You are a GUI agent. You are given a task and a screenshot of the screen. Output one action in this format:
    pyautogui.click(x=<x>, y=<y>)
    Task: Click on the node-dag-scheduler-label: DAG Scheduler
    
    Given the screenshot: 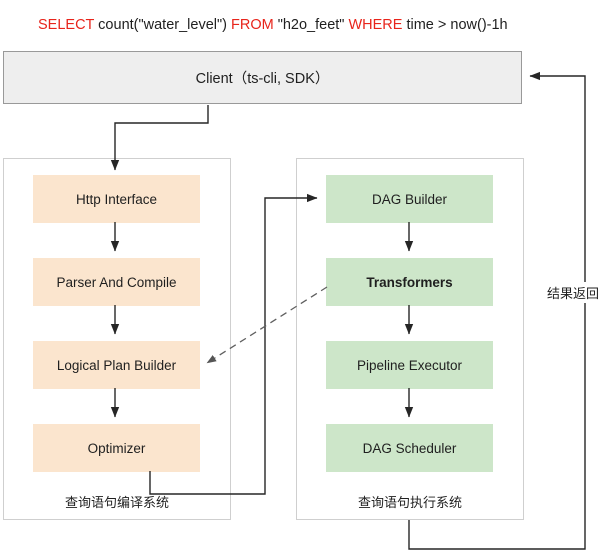 What is the action you would take?
    pyautogui.click(x=409, y=448)
    